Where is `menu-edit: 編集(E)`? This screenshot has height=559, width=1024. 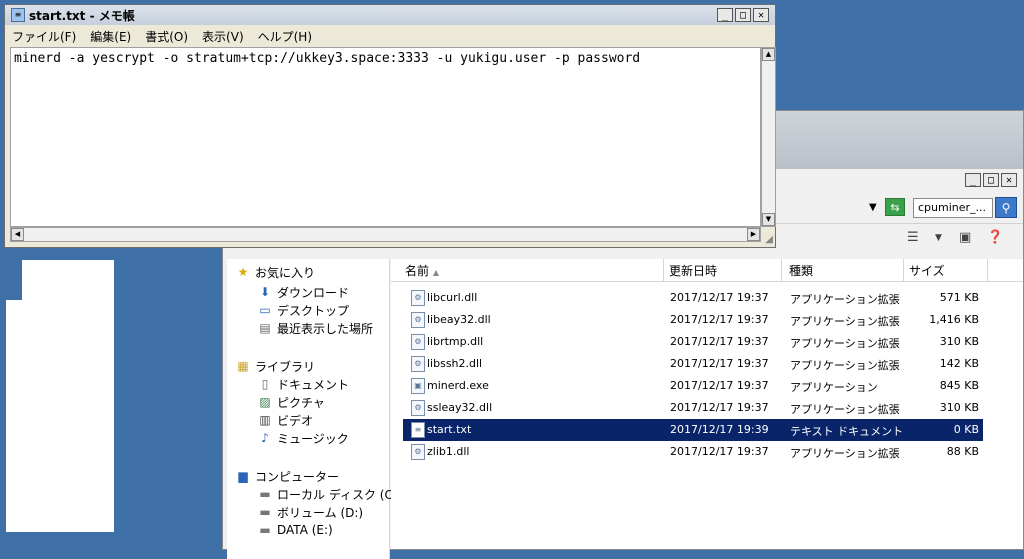 menu-edit: 編集(E) is located at coordinates (110, 36).